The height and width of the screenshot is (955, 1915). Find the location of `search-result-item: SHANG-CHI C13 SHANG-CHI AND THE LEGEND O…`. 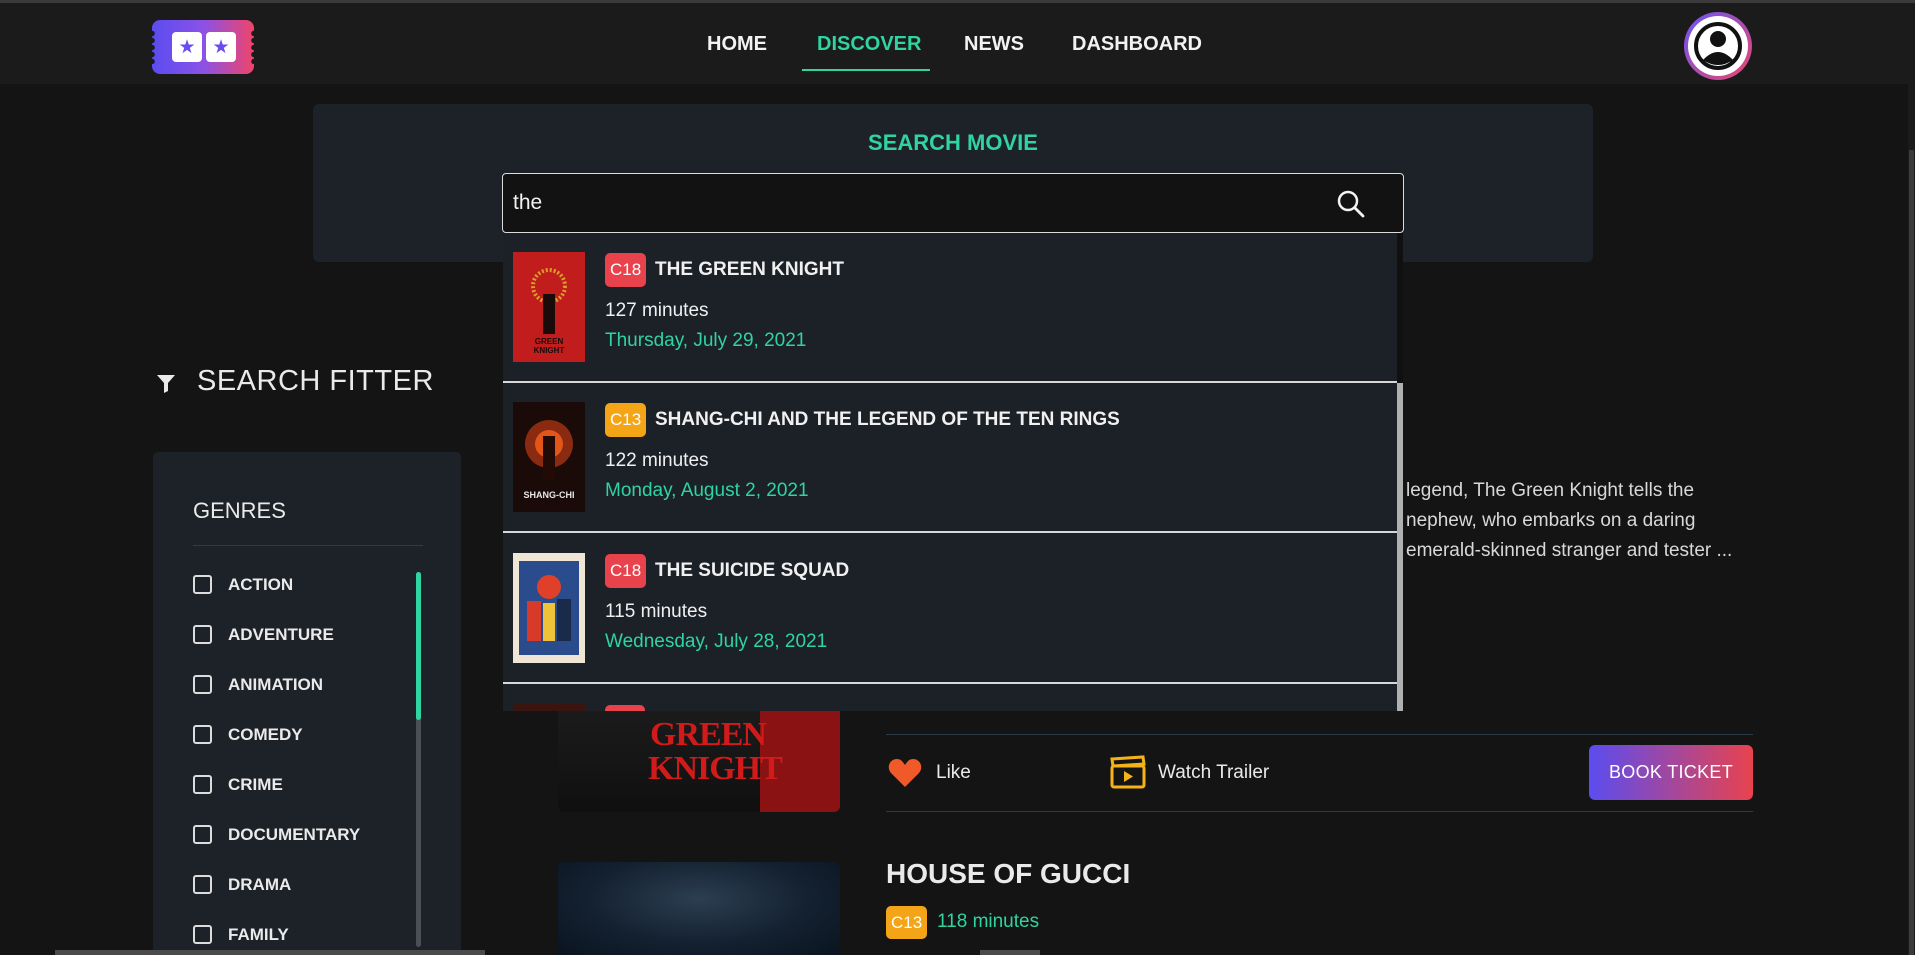

search-result-item: SHANG-CHI C13 SHANG-CHI AND THE LEGEND O… is located at coordinates (950, 458).